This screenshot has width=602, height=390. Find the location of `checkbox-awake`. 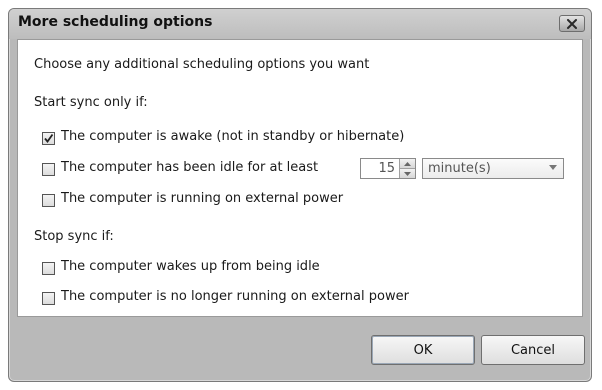

checkbox-awake is located at coordinates (48, 138).